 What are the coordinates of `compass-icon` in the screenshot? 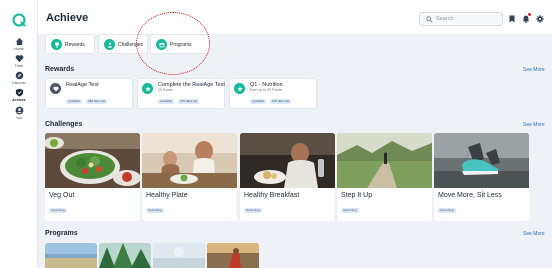 It's located at (19, 75).